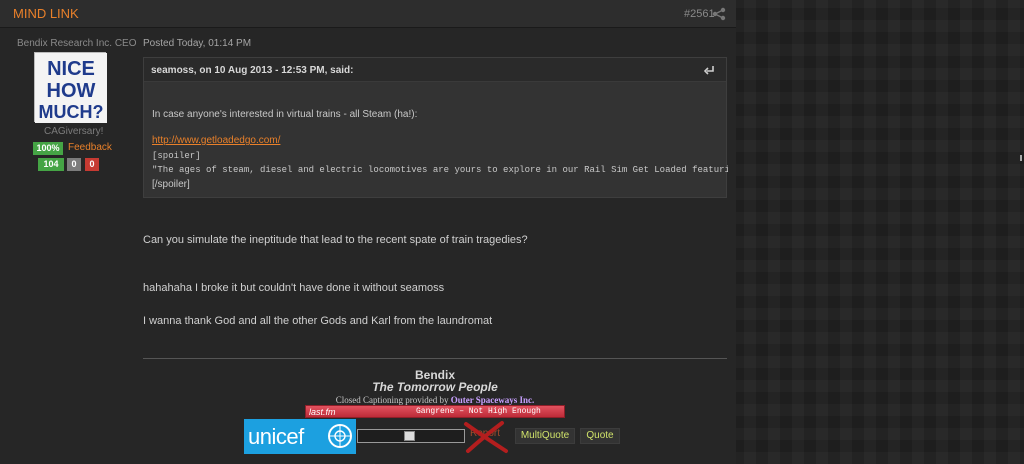 The height and width of the screenshot is (464, 1024). I want to click on post-number-link: #2561, so click(699, 14).